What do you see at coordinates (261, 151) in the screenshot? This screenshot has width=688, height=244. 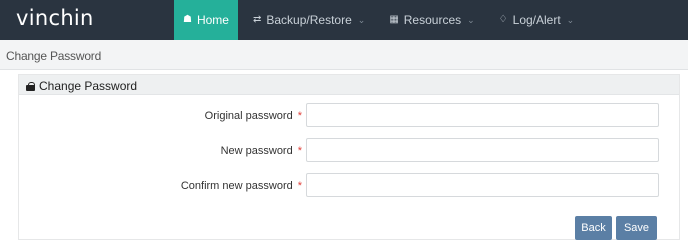 I see `new-password-label: New password *` at bounding box center [261, 151].